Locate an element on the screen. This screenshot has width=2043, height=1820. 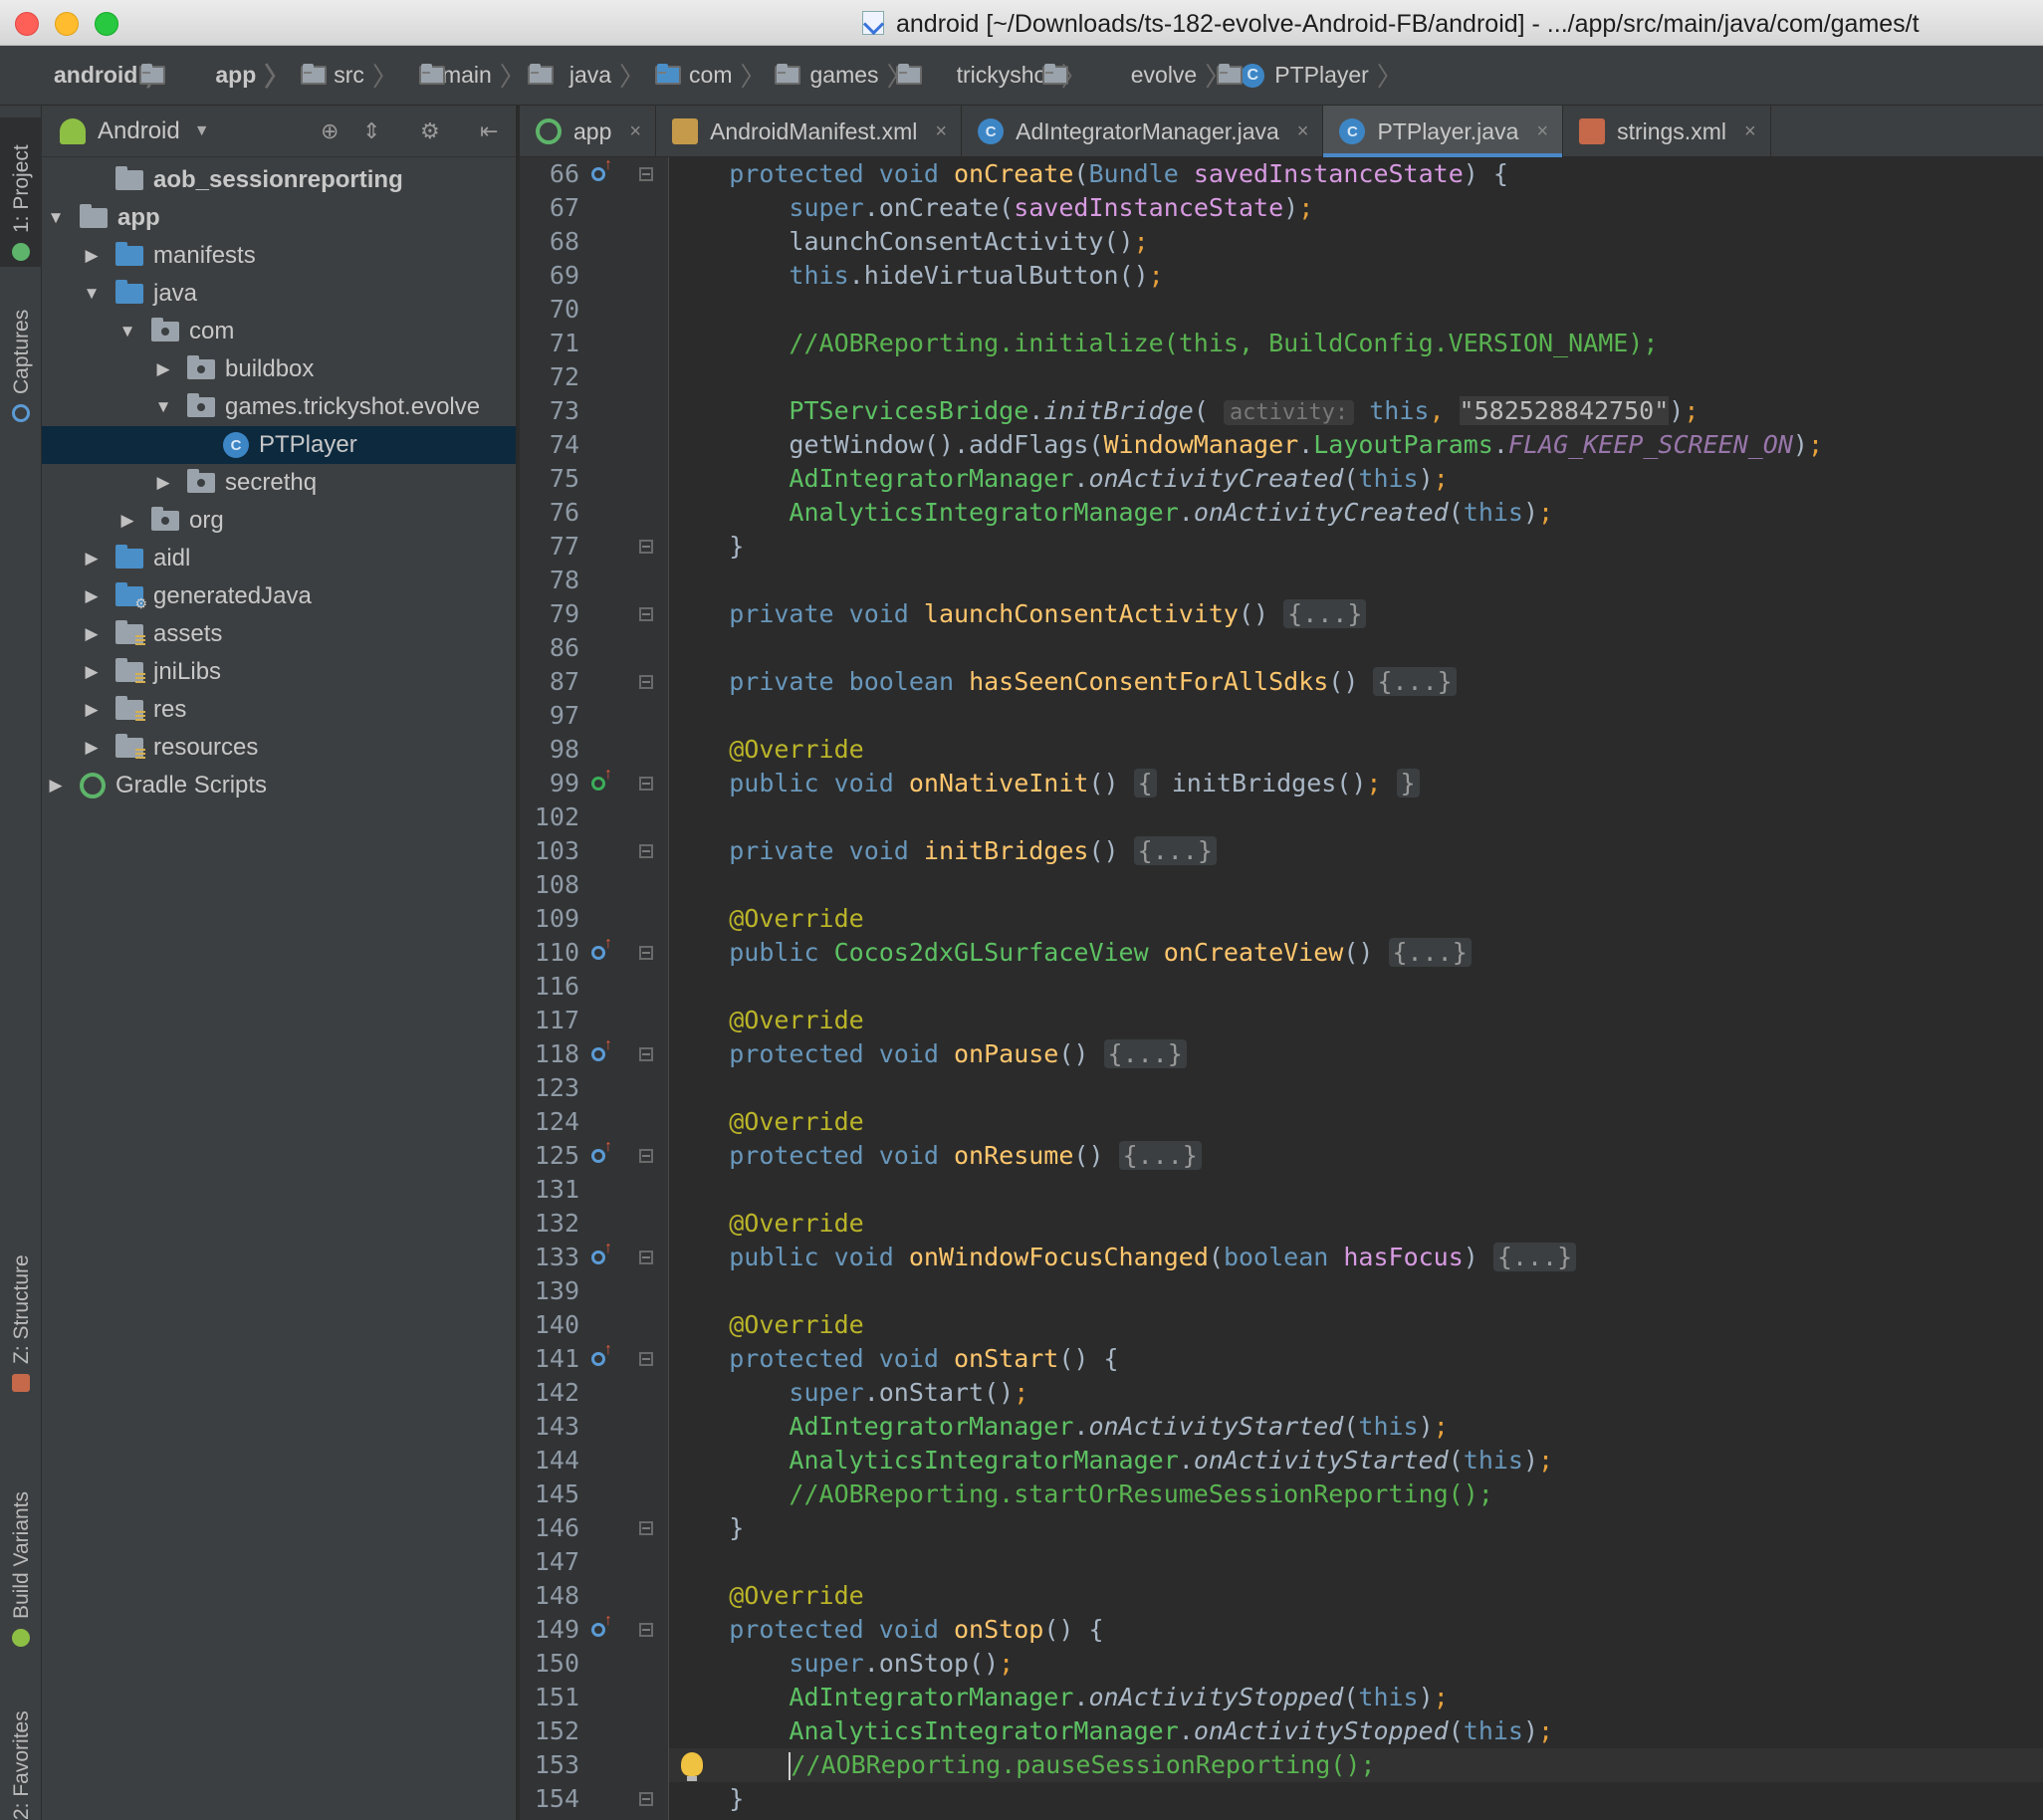
breadcrumb-item-evolve: evolve〉 is located at coordinates (1170, 76).